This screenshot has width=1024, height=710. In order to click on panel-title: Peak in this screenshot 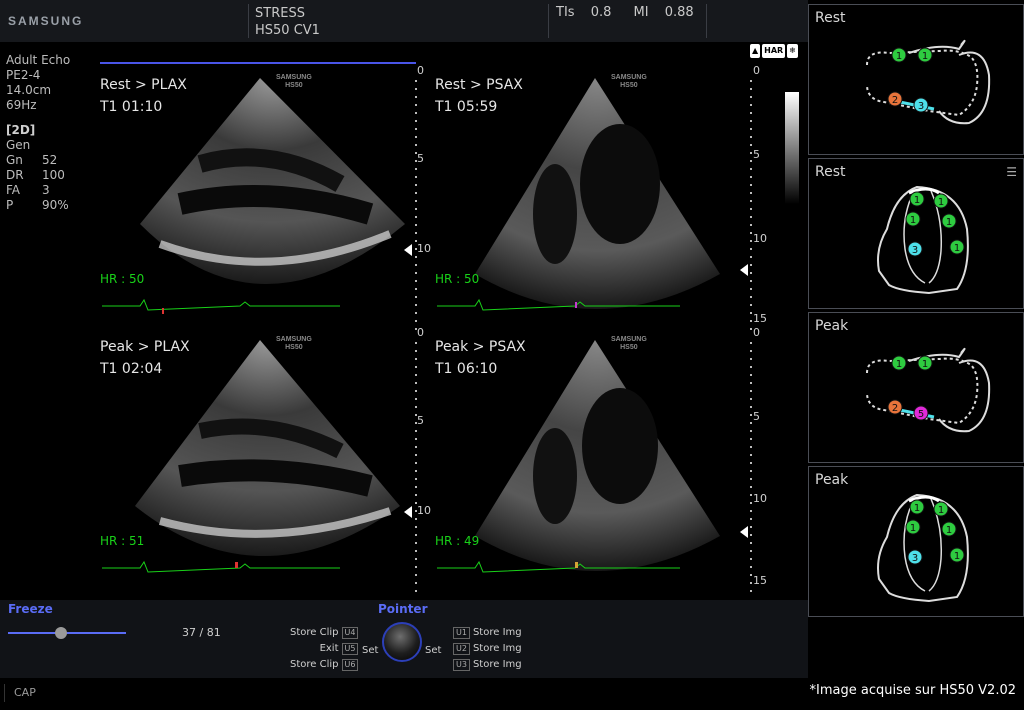, I will do `click(832, 326)`.